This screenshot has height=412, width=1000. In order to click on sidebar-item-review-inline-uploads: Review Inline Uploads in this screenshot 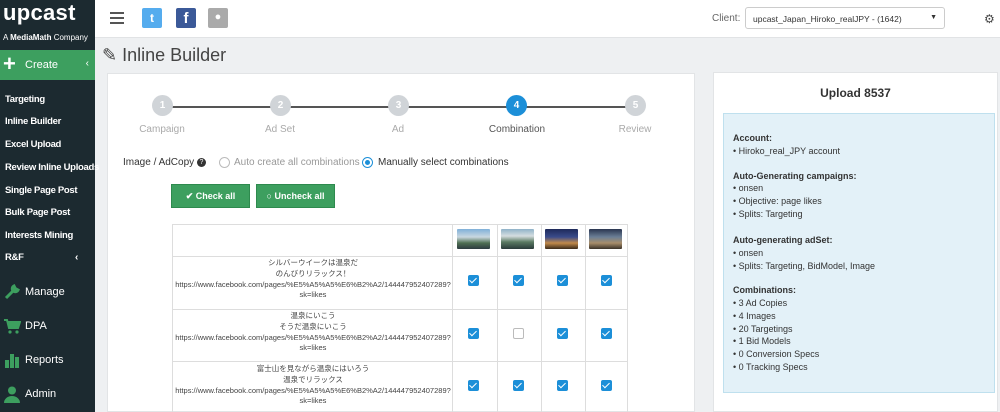, I will do `click(52, 167)`.